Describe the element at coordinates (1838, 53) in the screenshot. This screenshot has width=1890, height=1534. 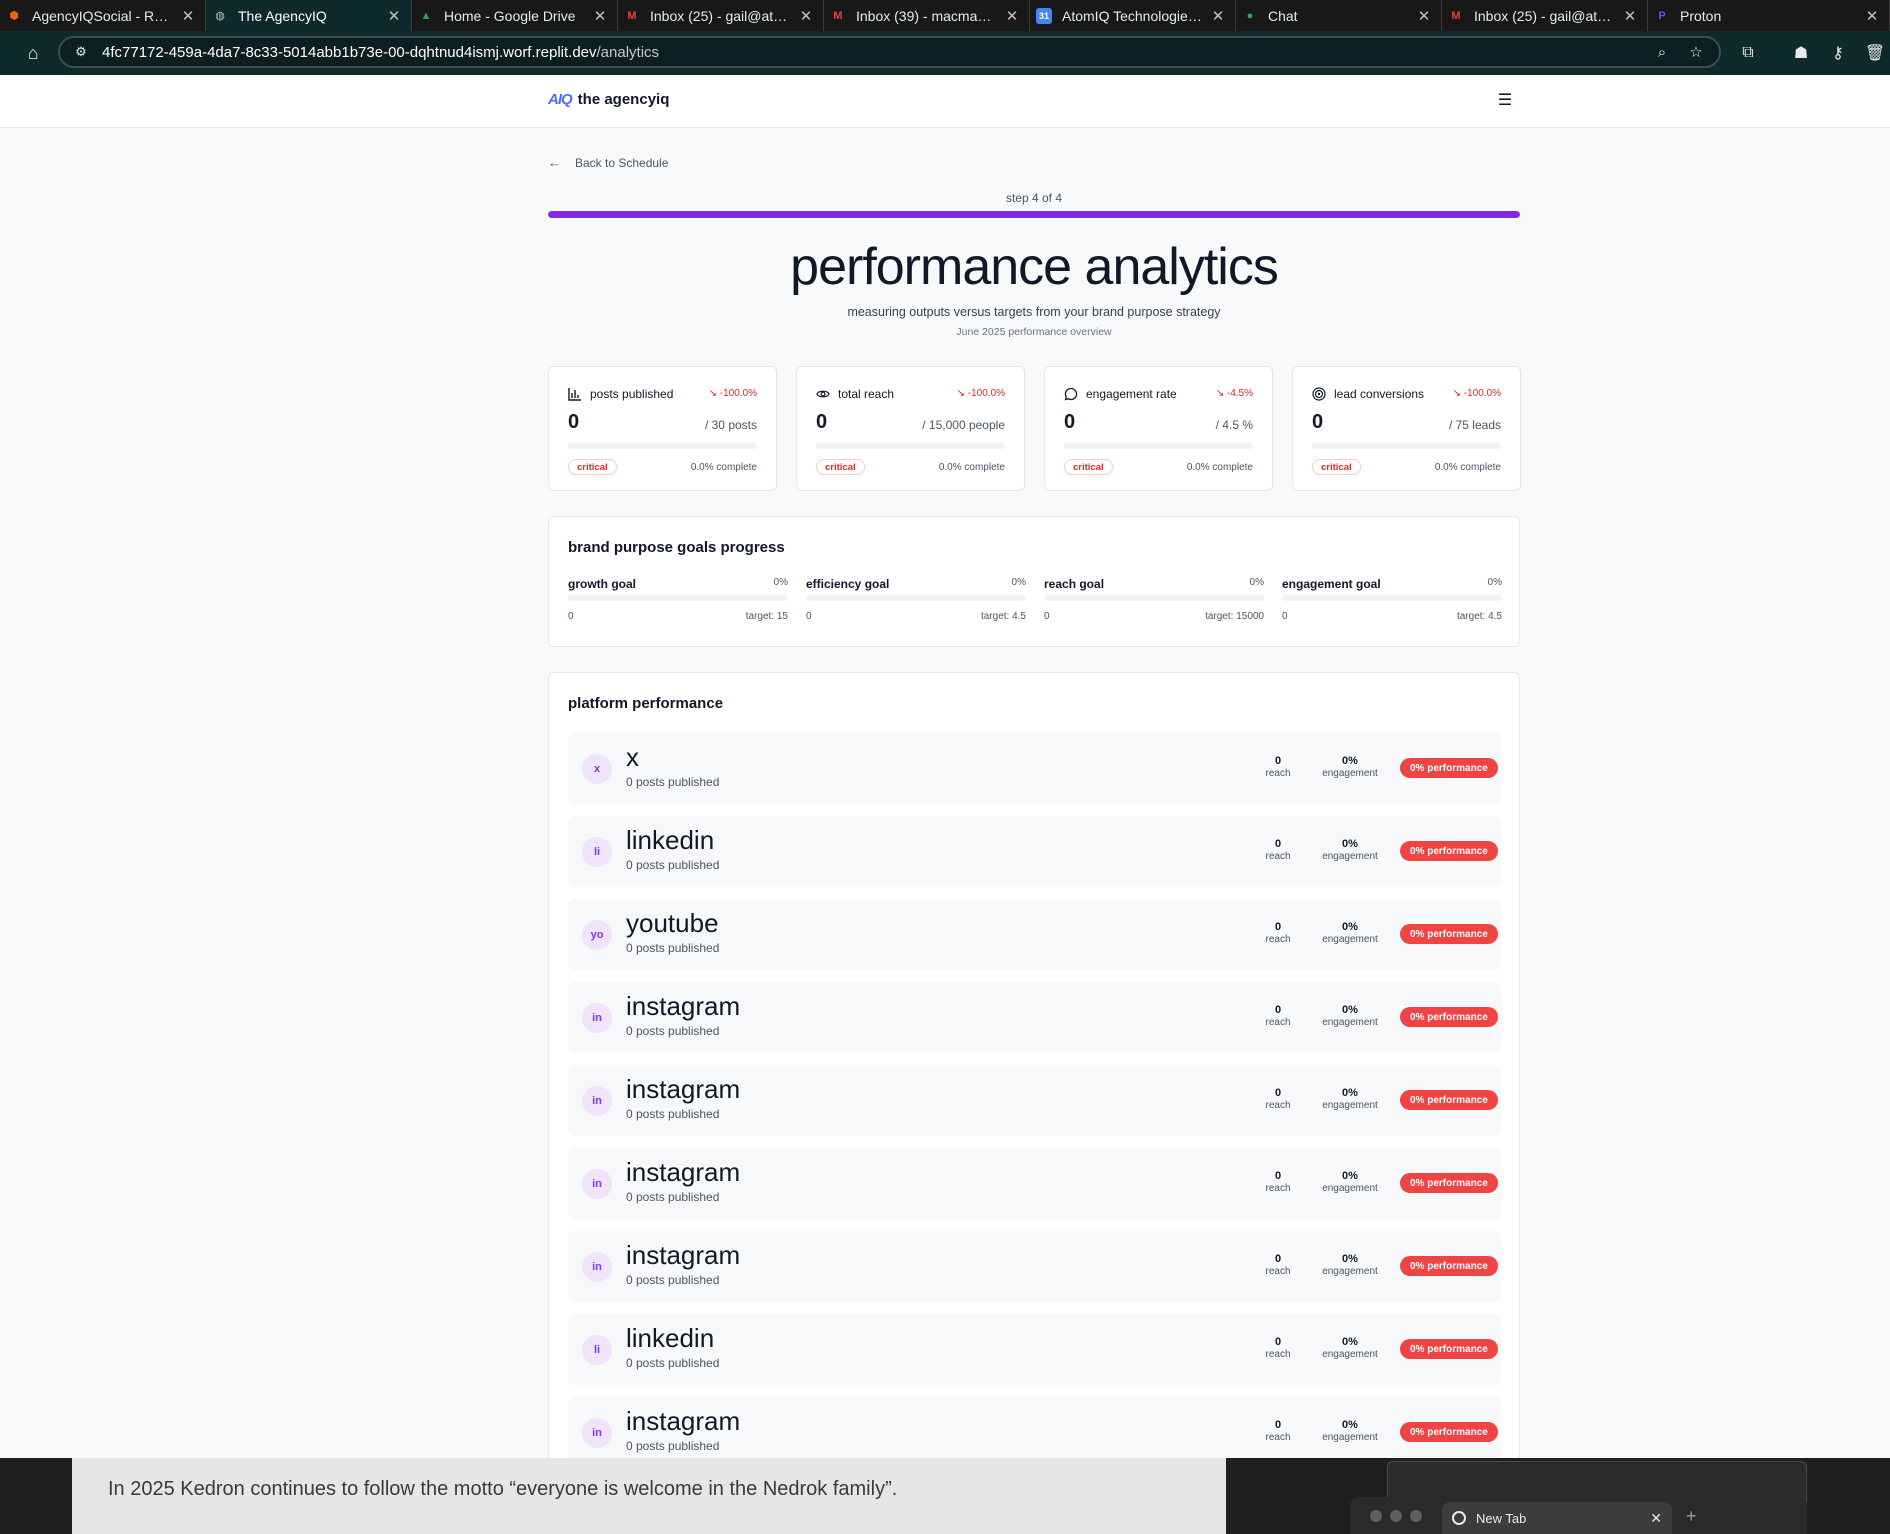
I see `password-key-icon: ⚷` at that location.